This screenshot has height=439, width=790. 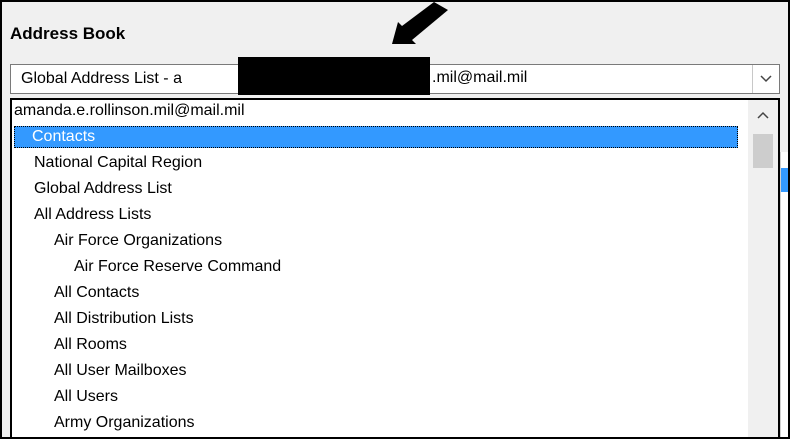 What do you see at coordinates (103, 189) in the screenshot?
I see `list-item-global-address-list: Global Address List` at bounding box center [103, 189].